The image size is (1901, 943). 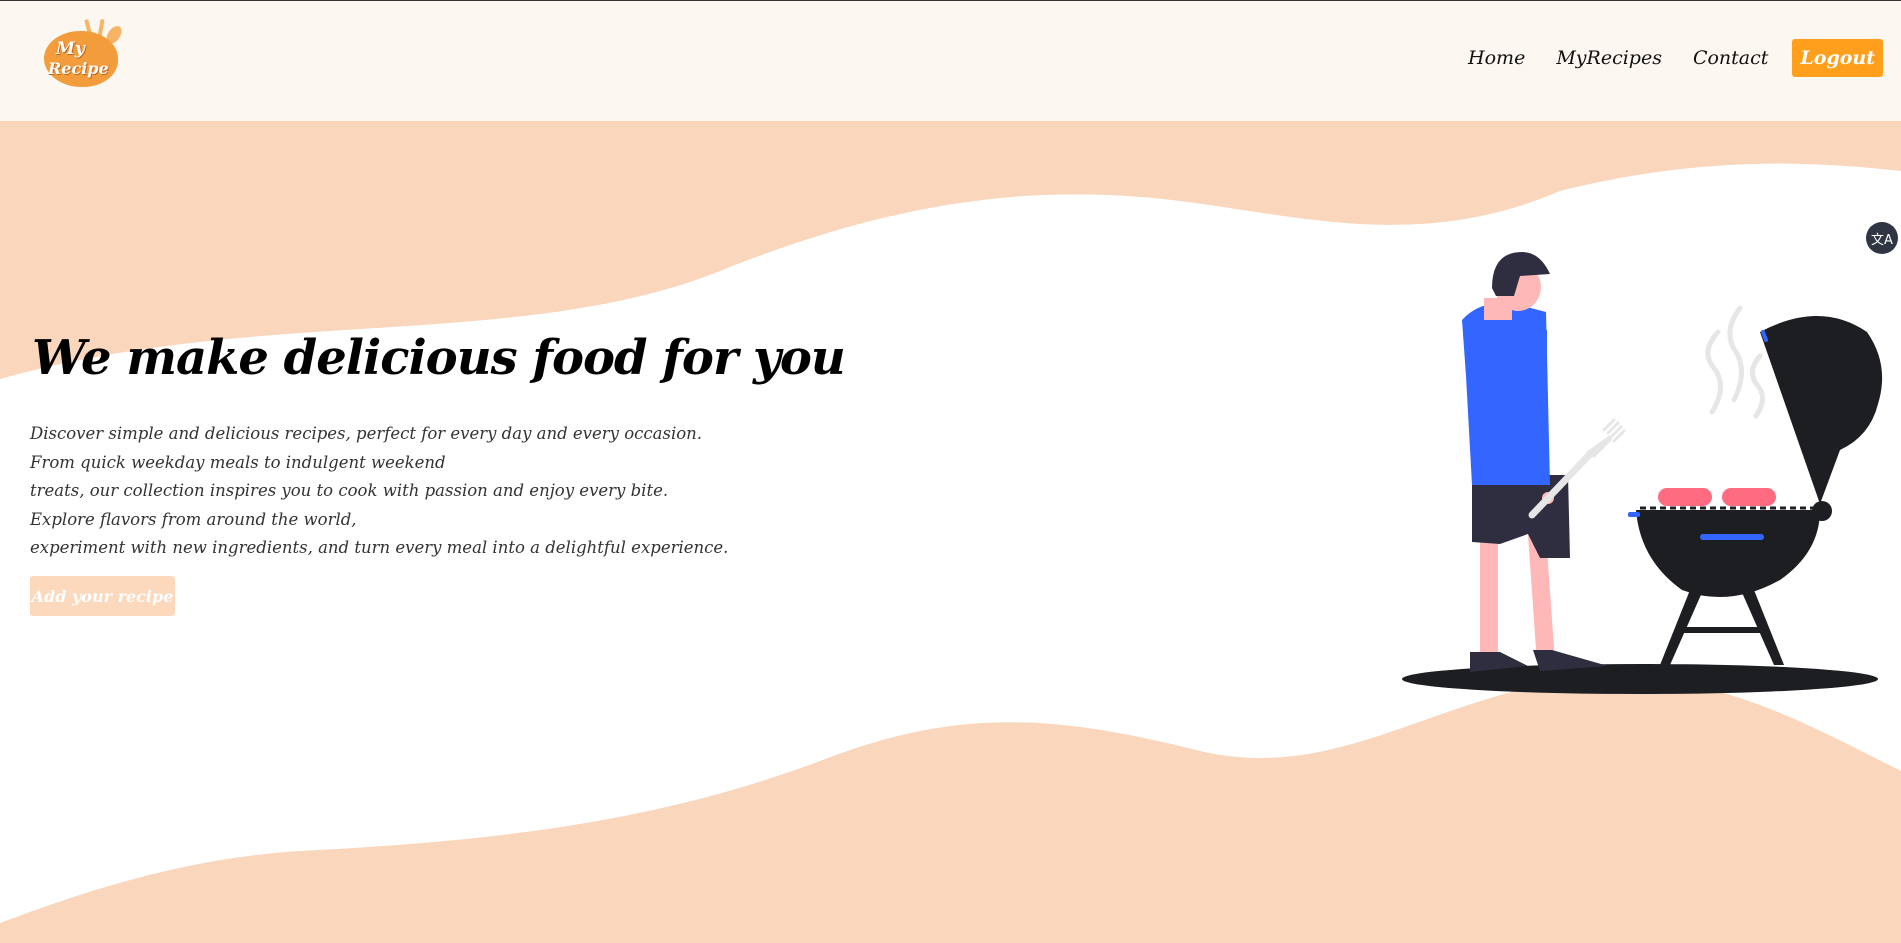 I want to click on logout-button: Logout, so click(x=1837, y=58).